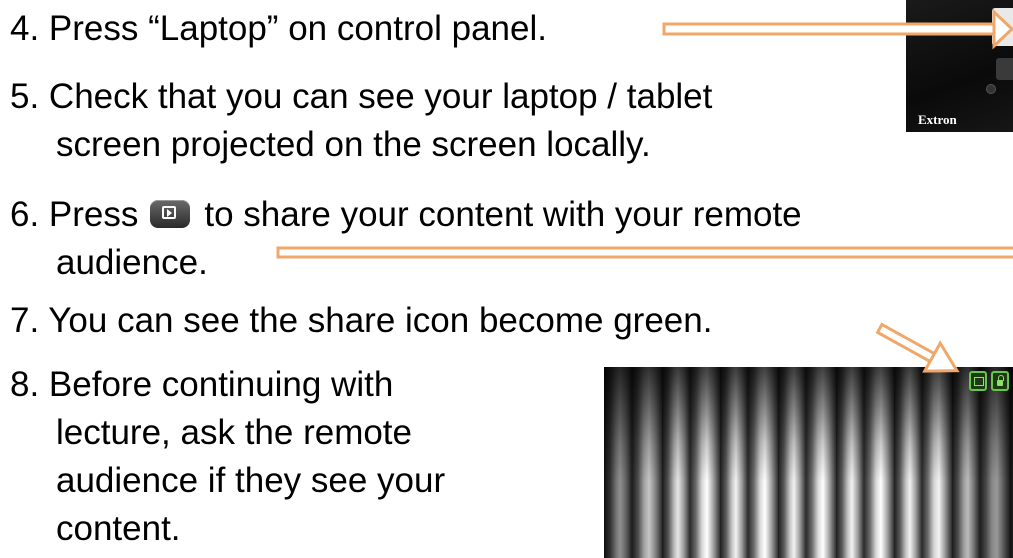 This screenshot has height=558, width=1013. What do you see at coordinates (917, 347) in the screenshot?
I see `arrow-to-green-icon` at bounding box center [917, 347].